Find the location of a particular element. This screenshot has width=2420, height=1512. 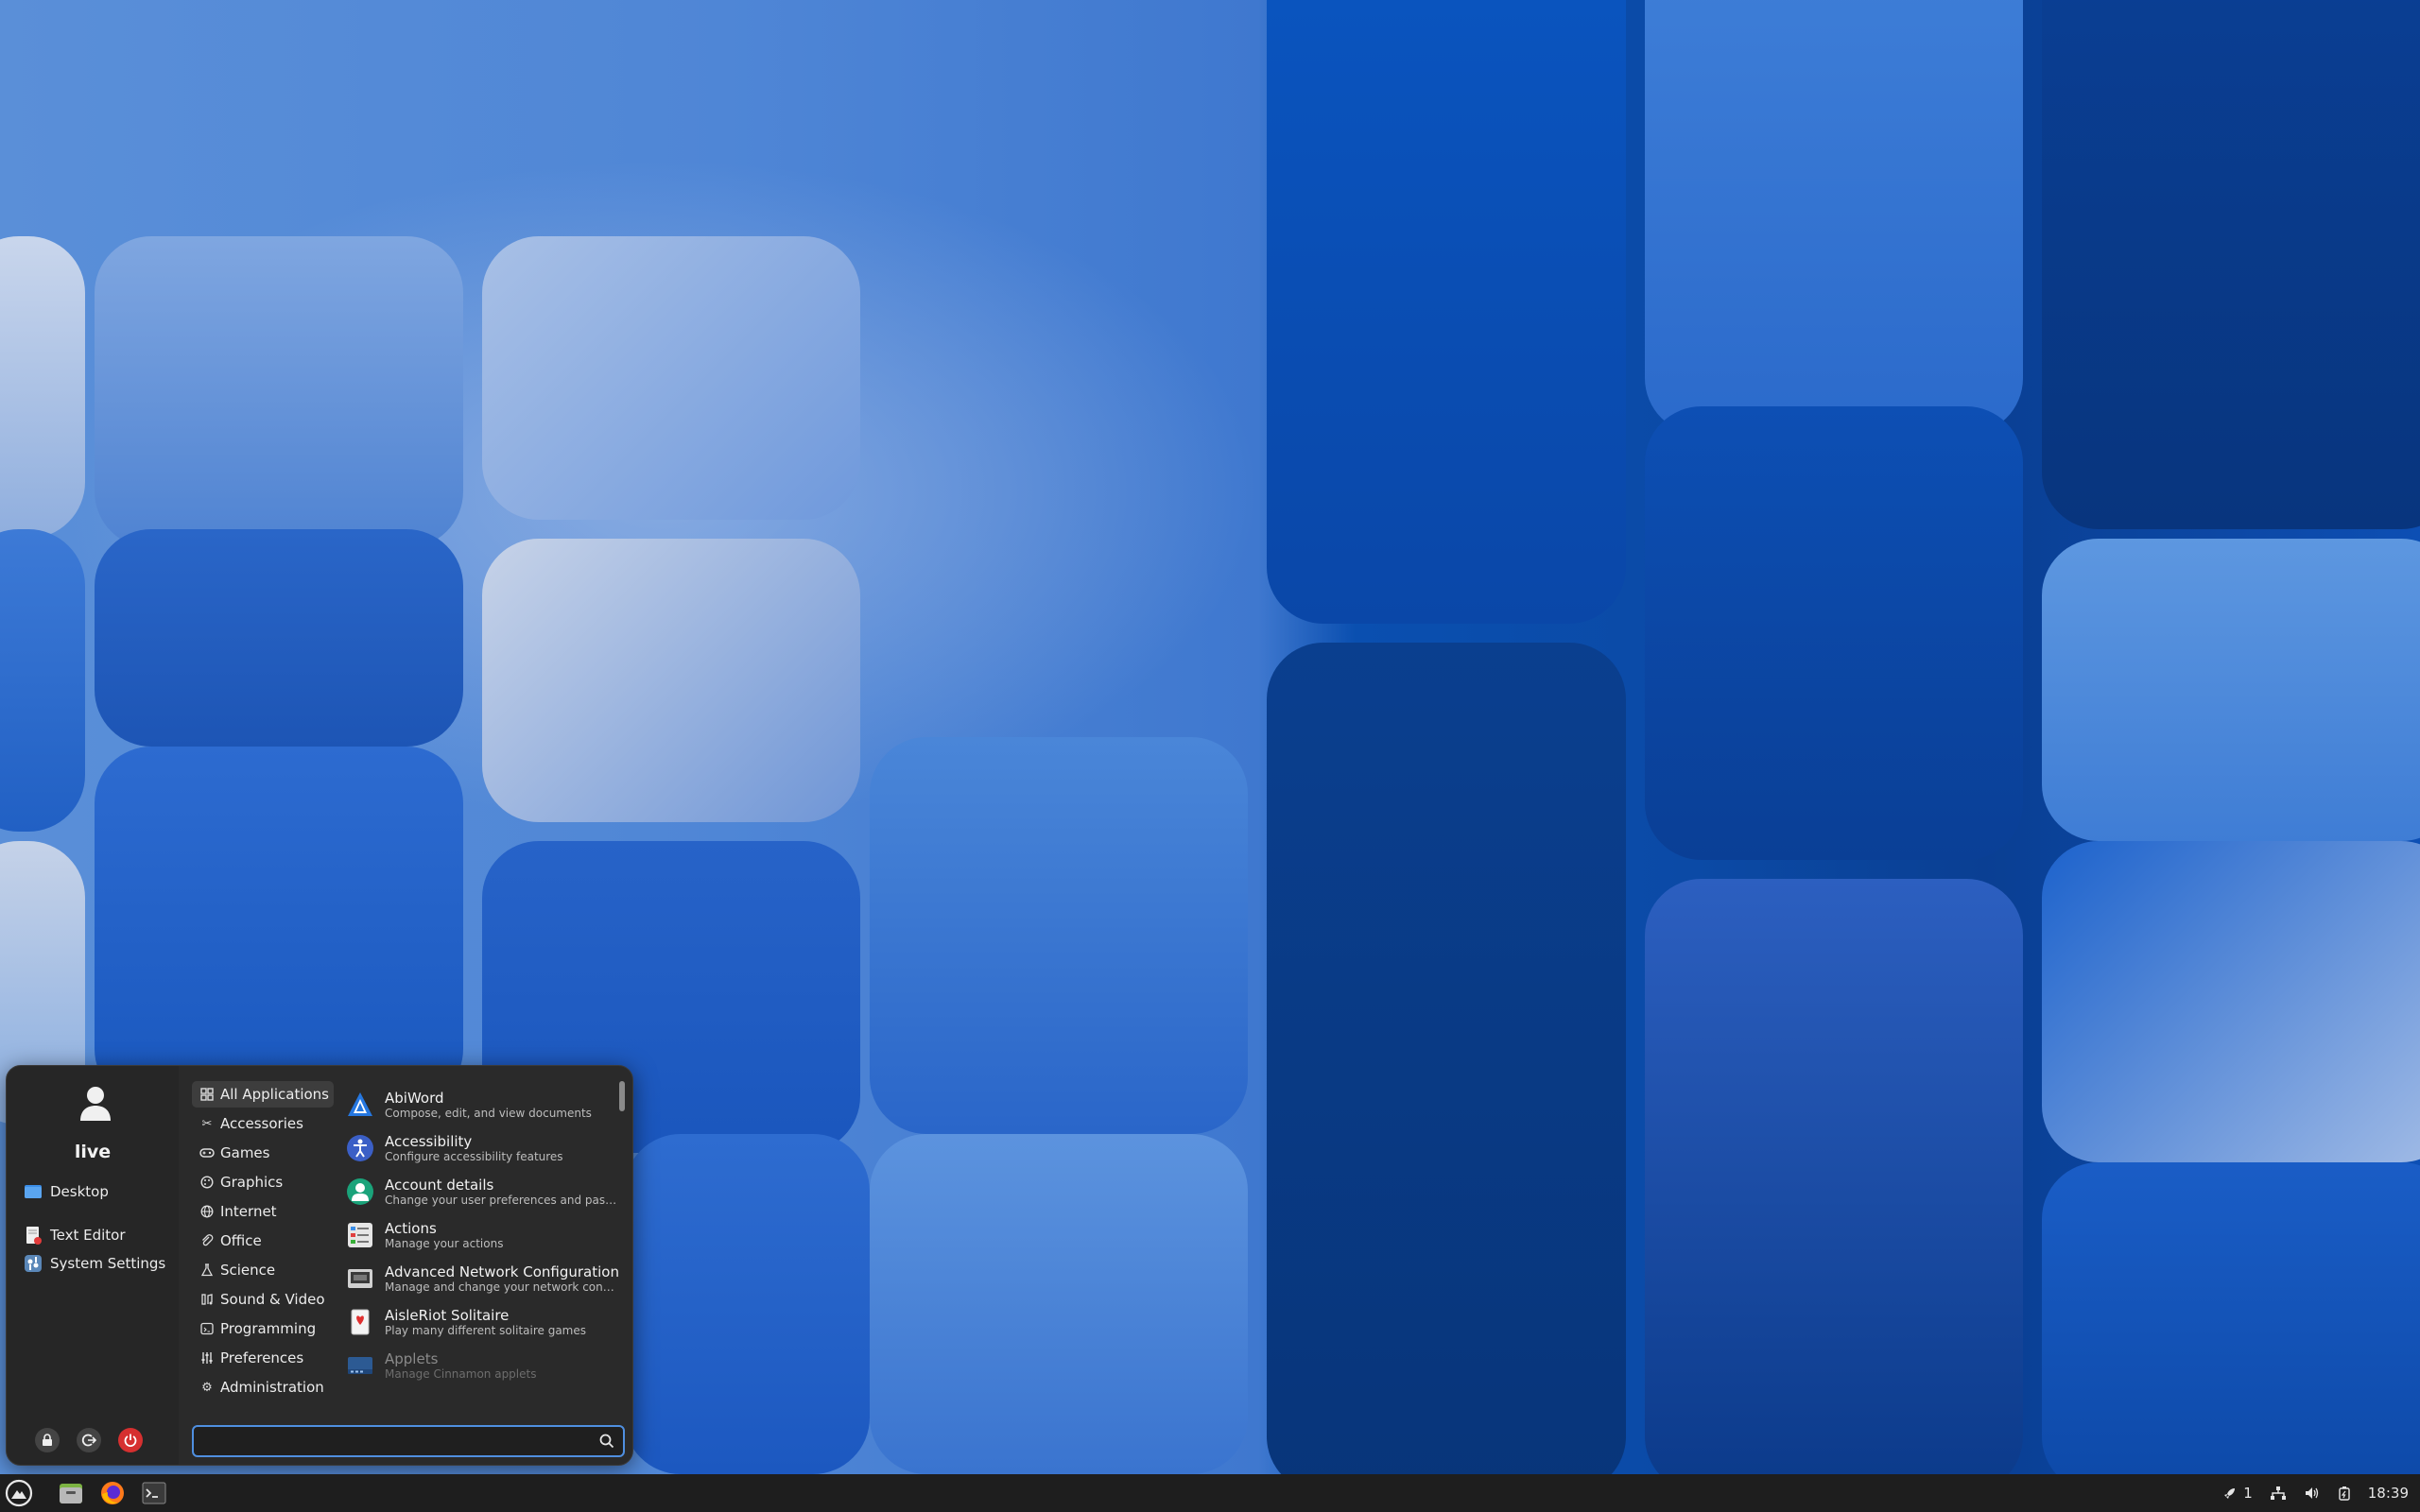

text-editor-icon is located at coordinates (34, 1236).